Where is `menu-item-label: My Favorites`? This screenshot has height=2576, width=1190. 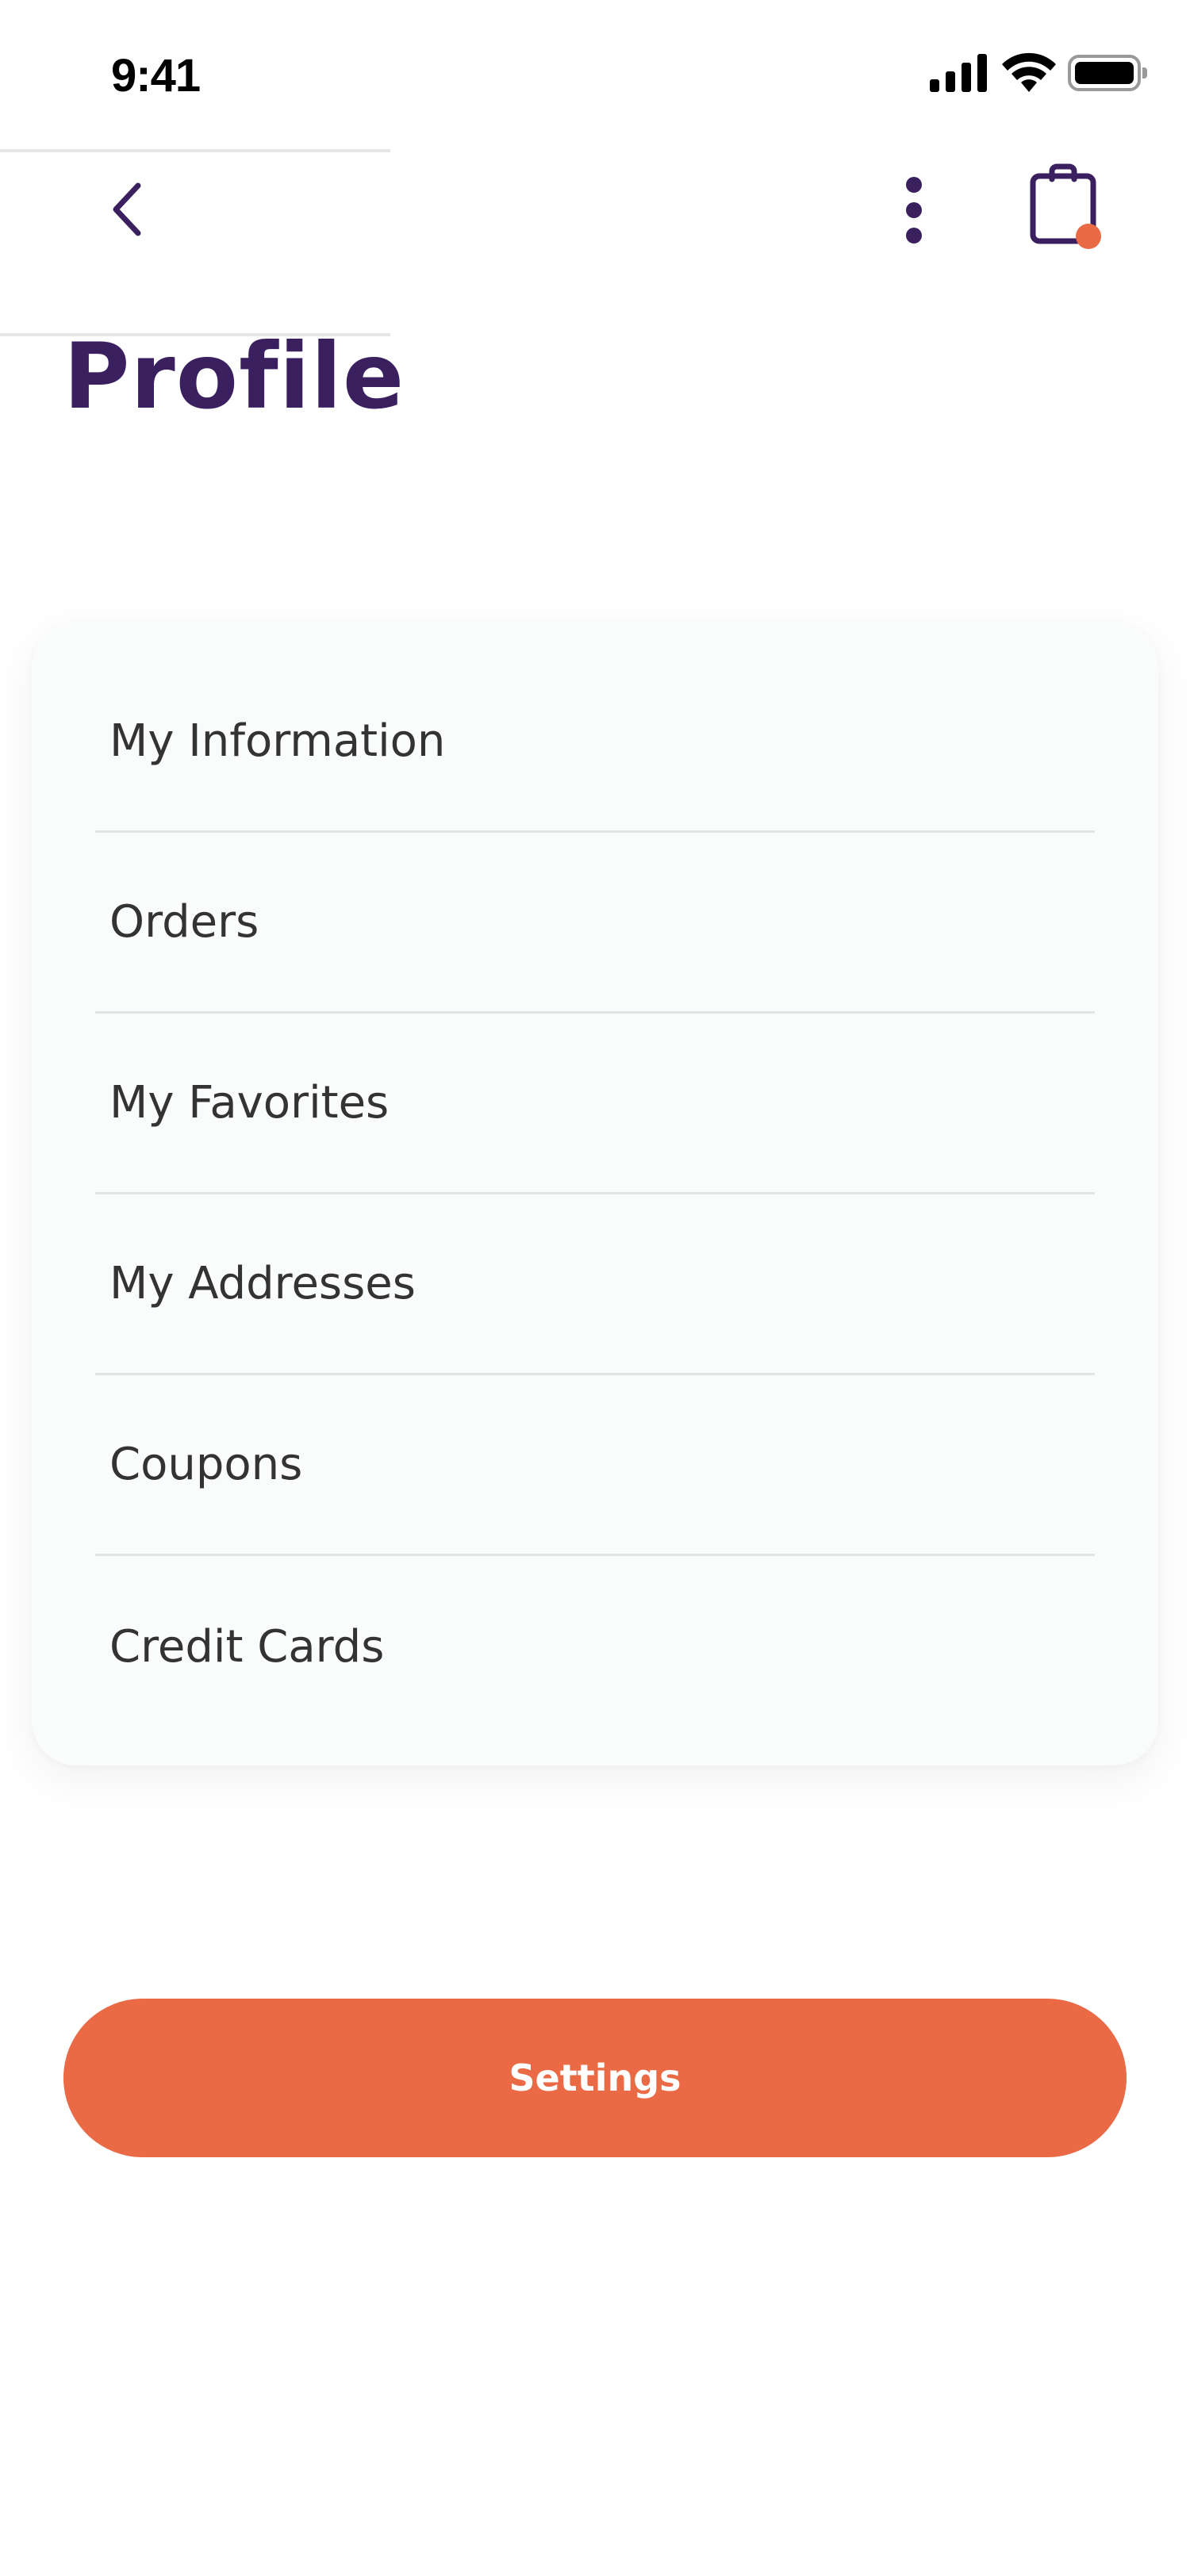 menu-item-label: My Favorites is located at coordinates (249, 1103).